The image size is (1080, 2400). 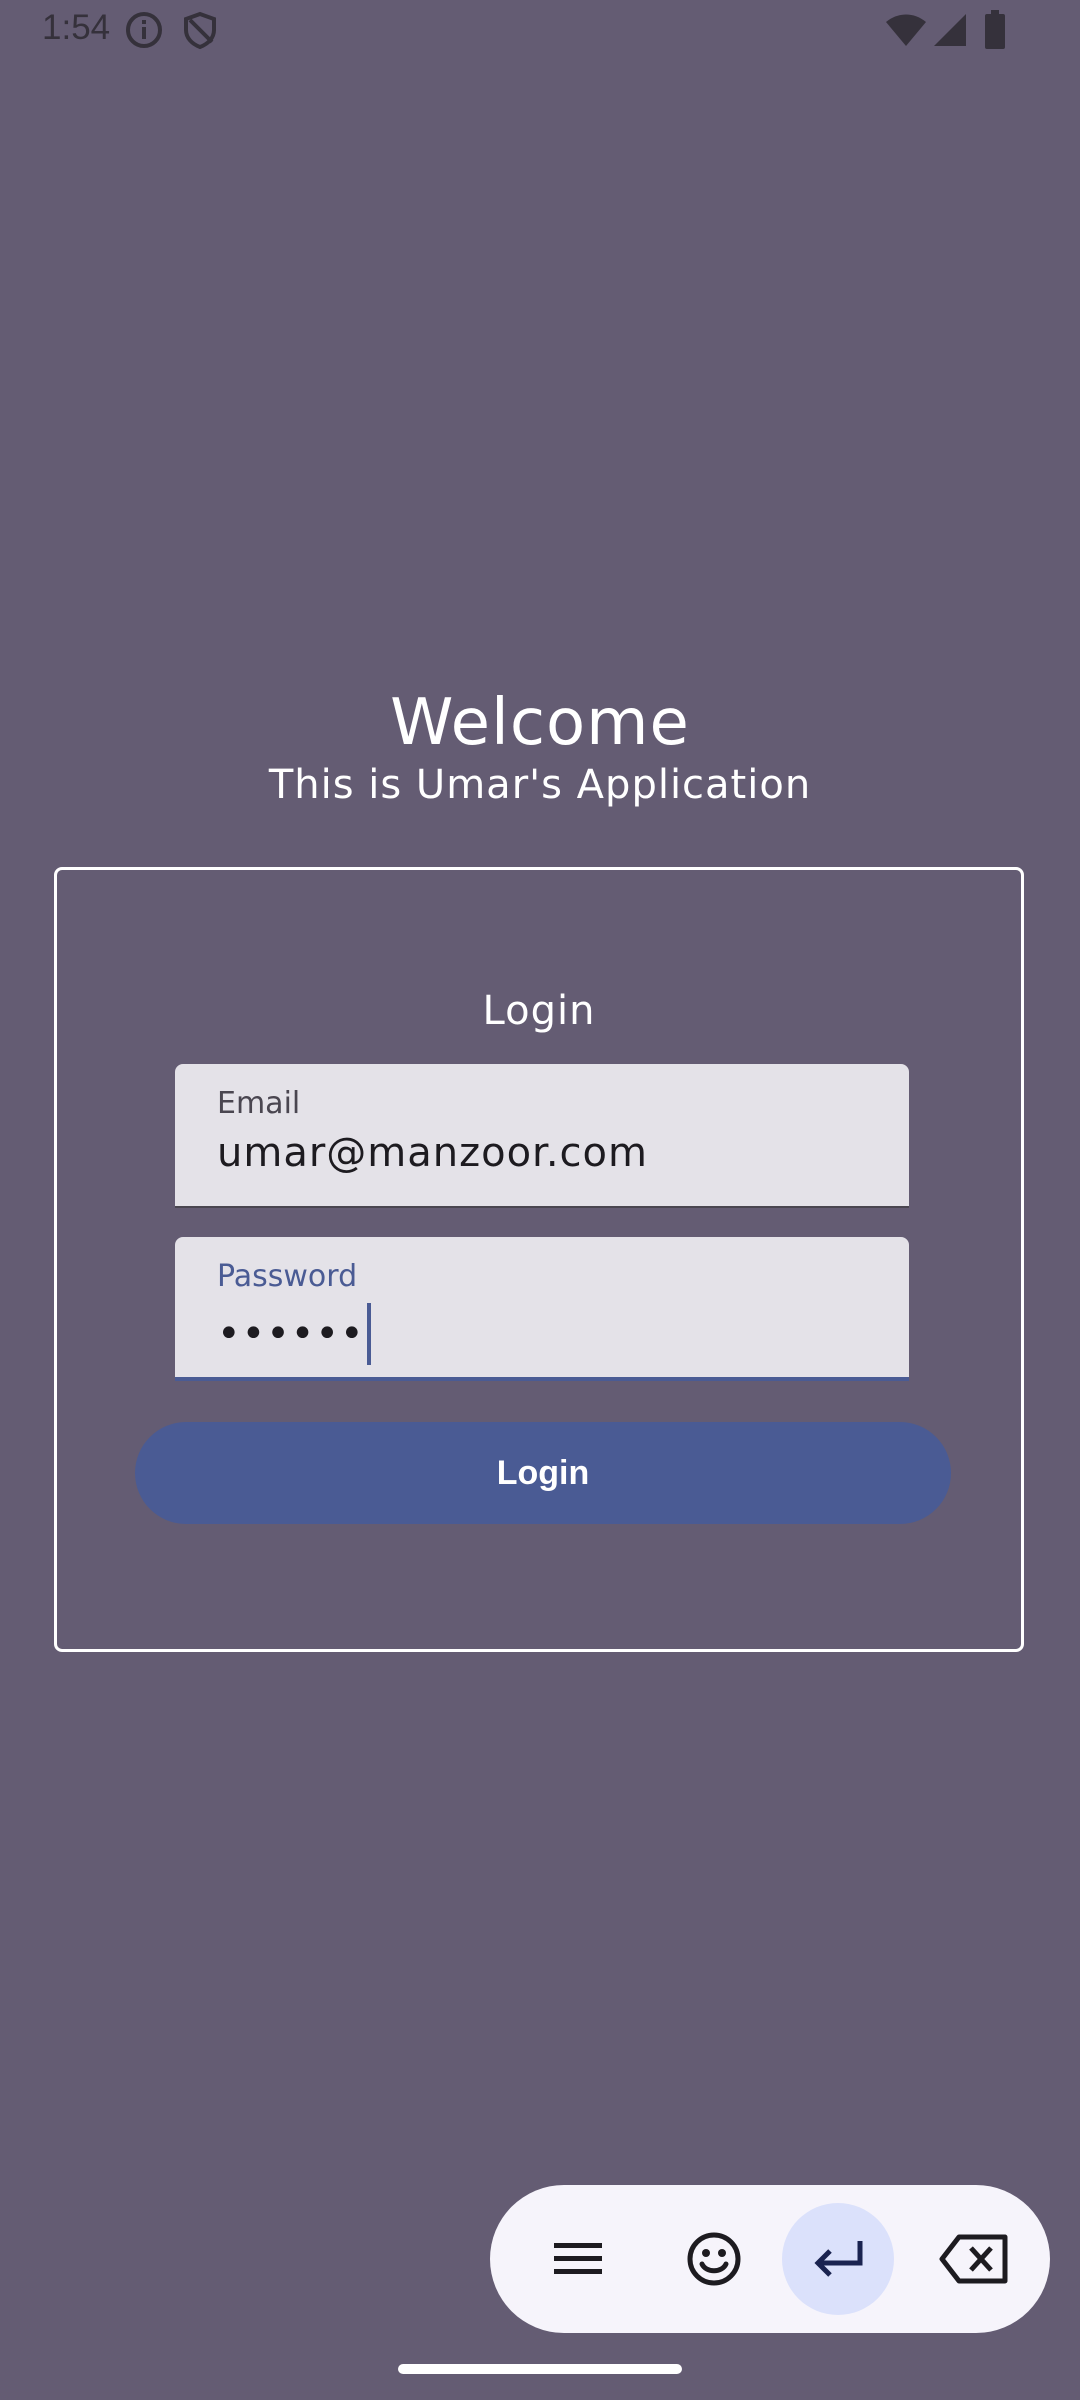 I want to click on welcome-title: Welcome, so click(x=540, y=723).